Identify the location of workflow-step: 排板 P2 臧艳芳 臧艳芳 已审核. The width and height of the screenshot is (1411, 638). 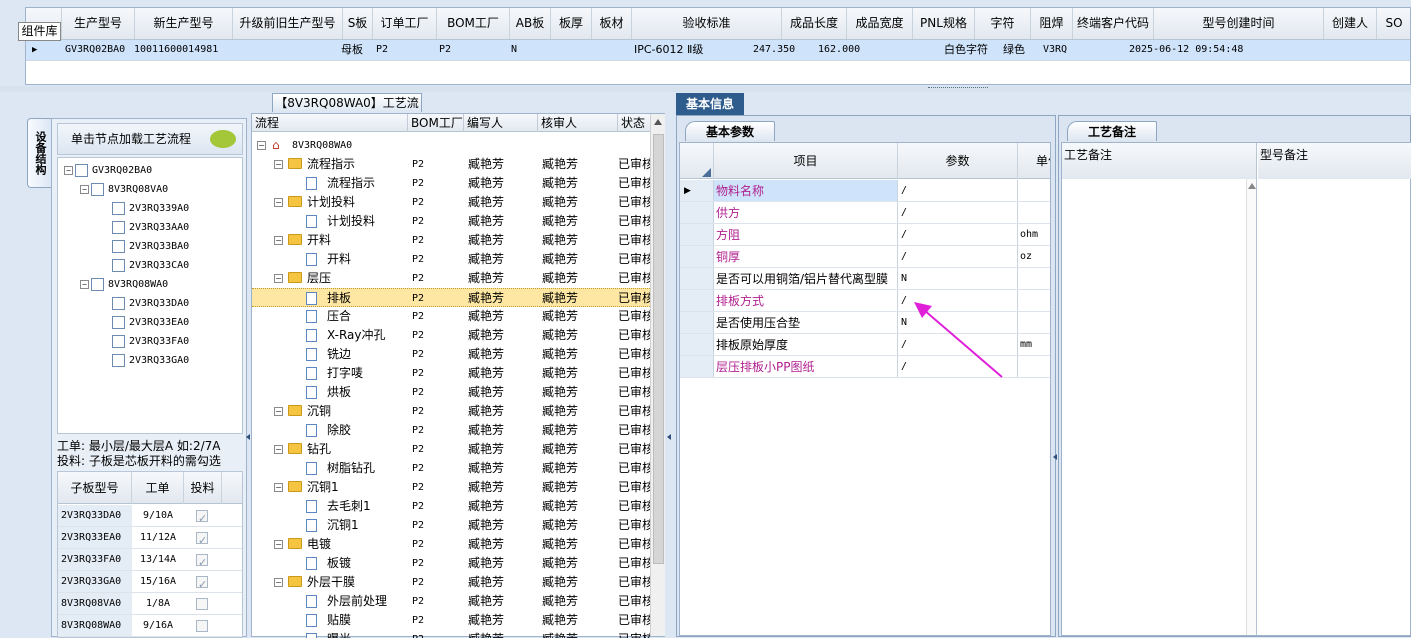
(451, 297).